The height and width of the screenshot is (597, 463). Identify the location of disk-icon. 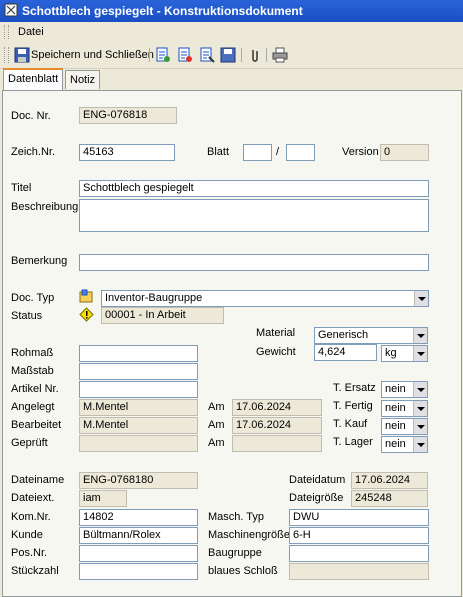
(228, 55).